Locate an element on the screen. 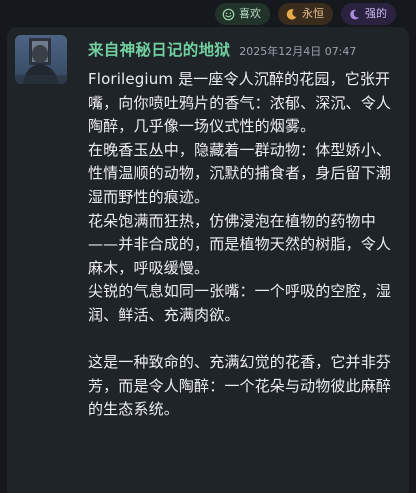  message-paragraph: 尖锐的气息如同一张嘴：一个呼吸的空腔，湿润、鲜活、充满肉欲。 is located at coordinates (240, 303).